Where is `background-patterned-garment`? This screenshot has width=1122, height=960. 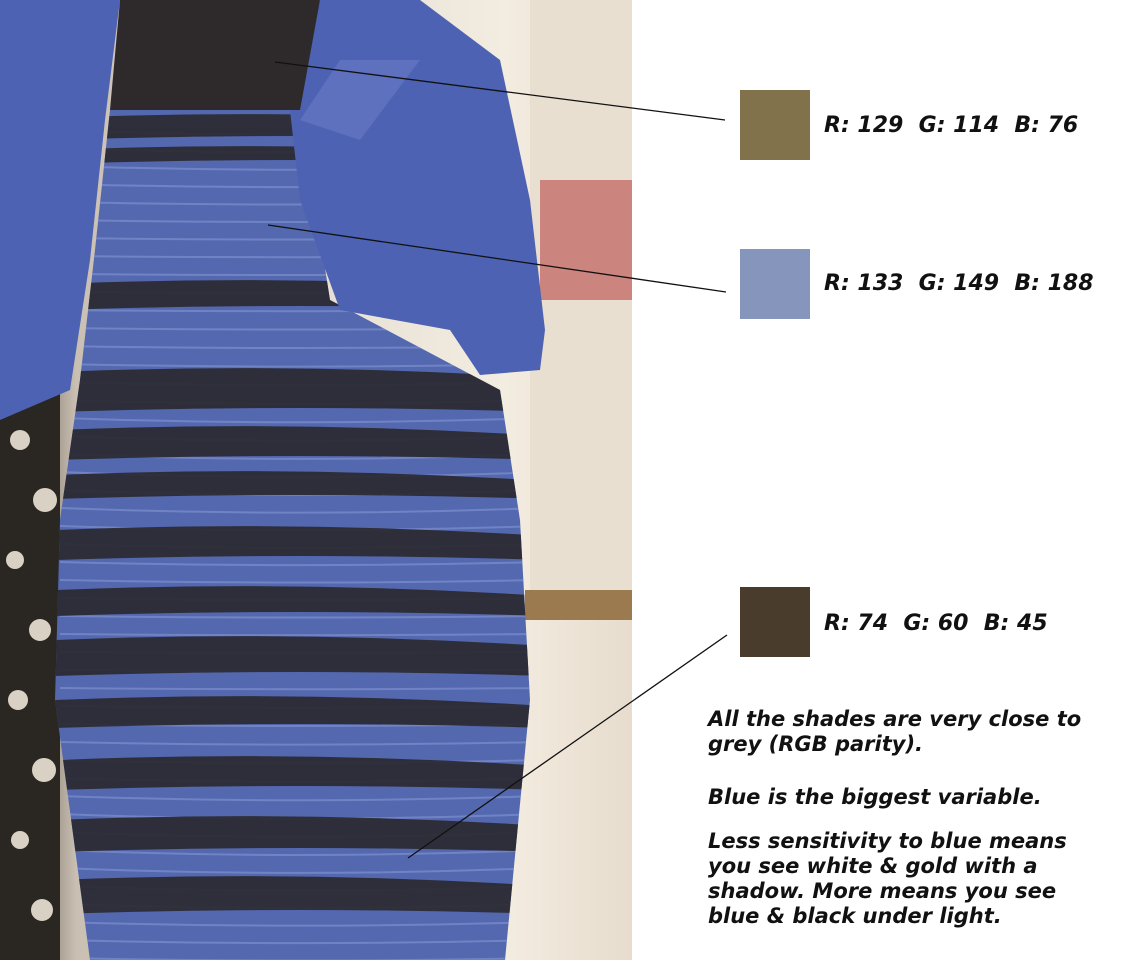 background-patterned-garment is located at coordinates (30, 670).